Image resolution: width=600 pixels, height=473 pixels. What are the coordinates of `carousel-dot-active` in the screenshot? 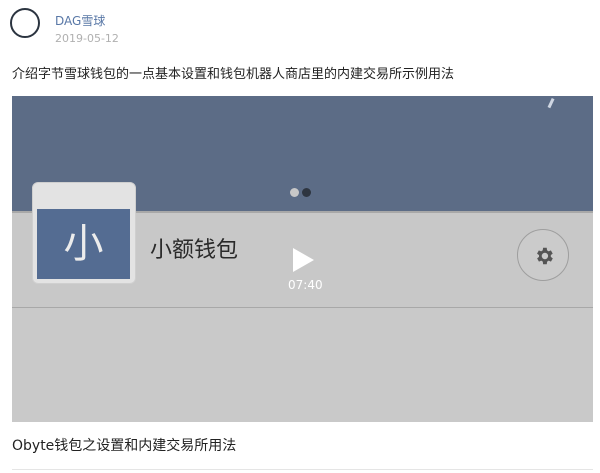 It's located at (306, 192).